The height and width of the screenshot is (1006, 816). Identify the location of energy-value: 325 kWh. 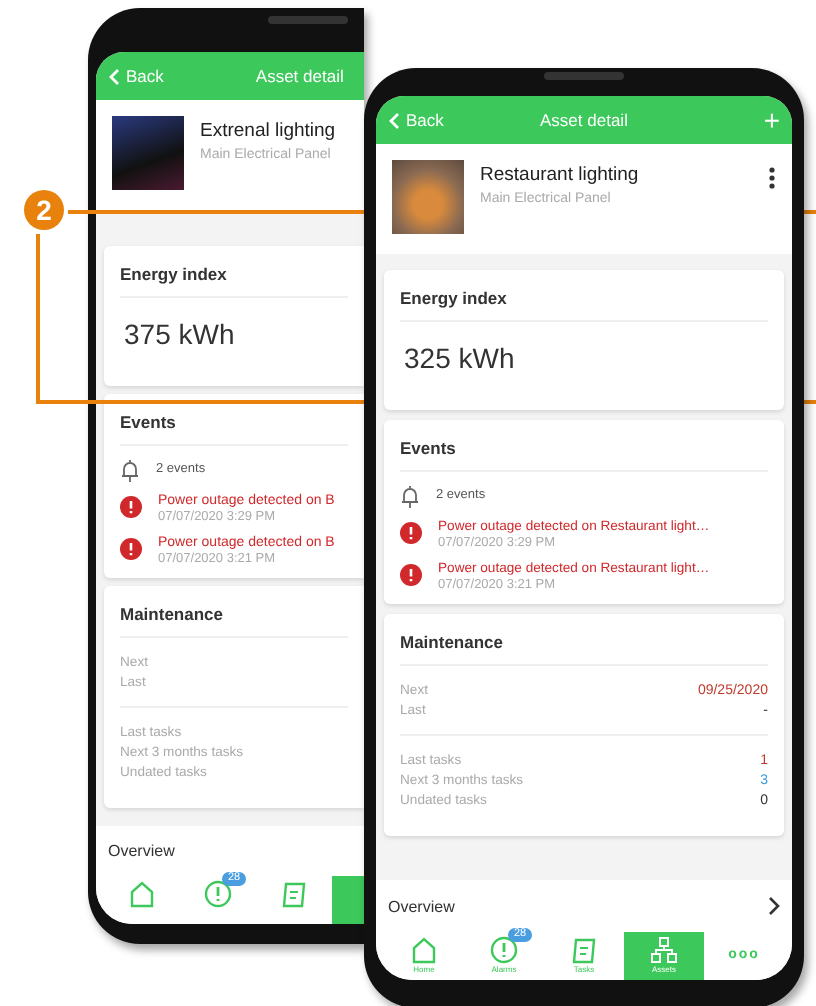
(459, 359).